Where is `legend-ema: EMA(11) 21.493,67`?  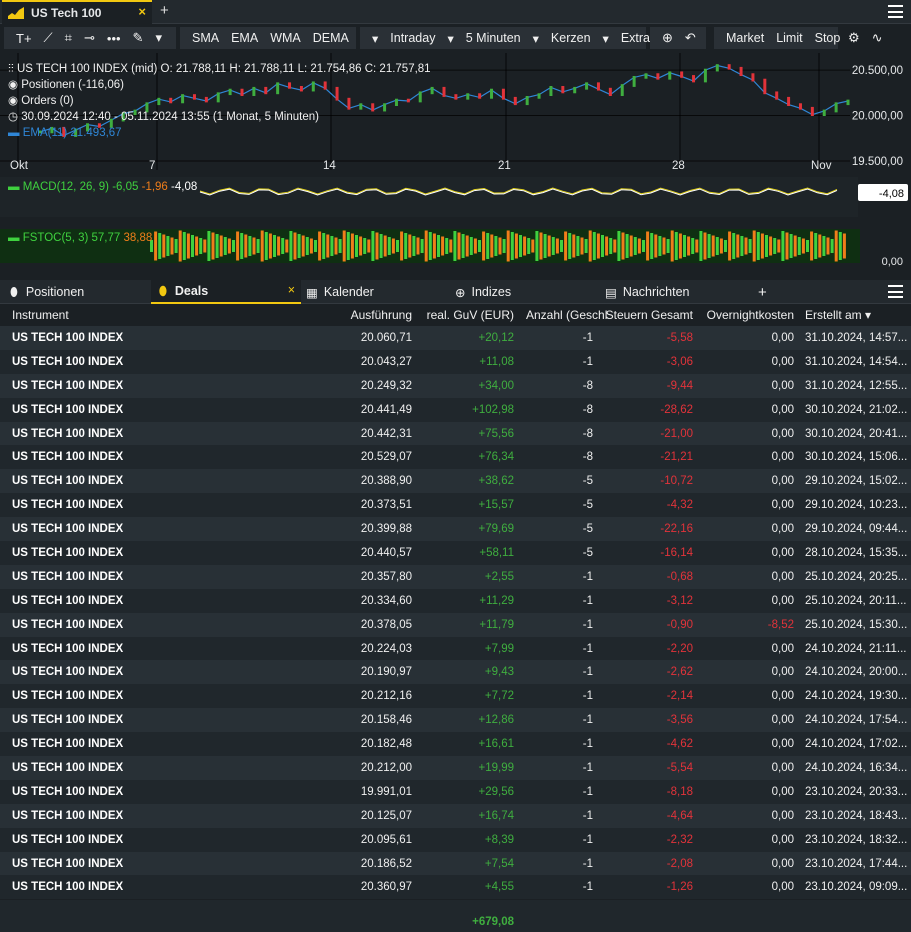
legend-ema: EMA(11) 21.493,67 is located at coordinates (72, 133).